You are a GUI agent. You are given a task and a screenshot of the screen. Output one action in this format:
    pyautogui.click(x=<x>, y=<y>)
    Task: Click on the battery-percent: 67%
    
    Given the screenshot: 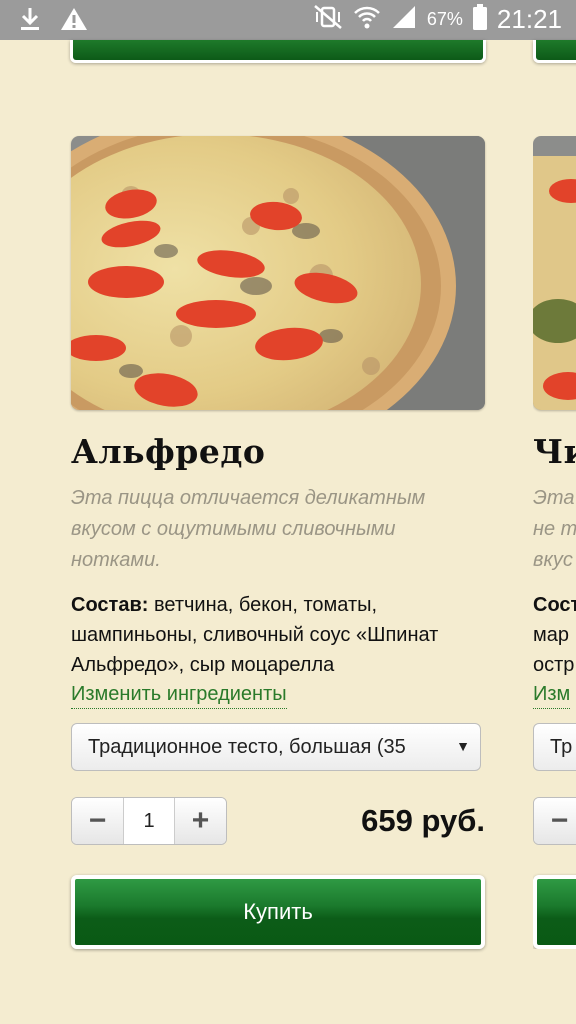 What is the action you would take?
    pyautogui.click(x=444, y=19)
    